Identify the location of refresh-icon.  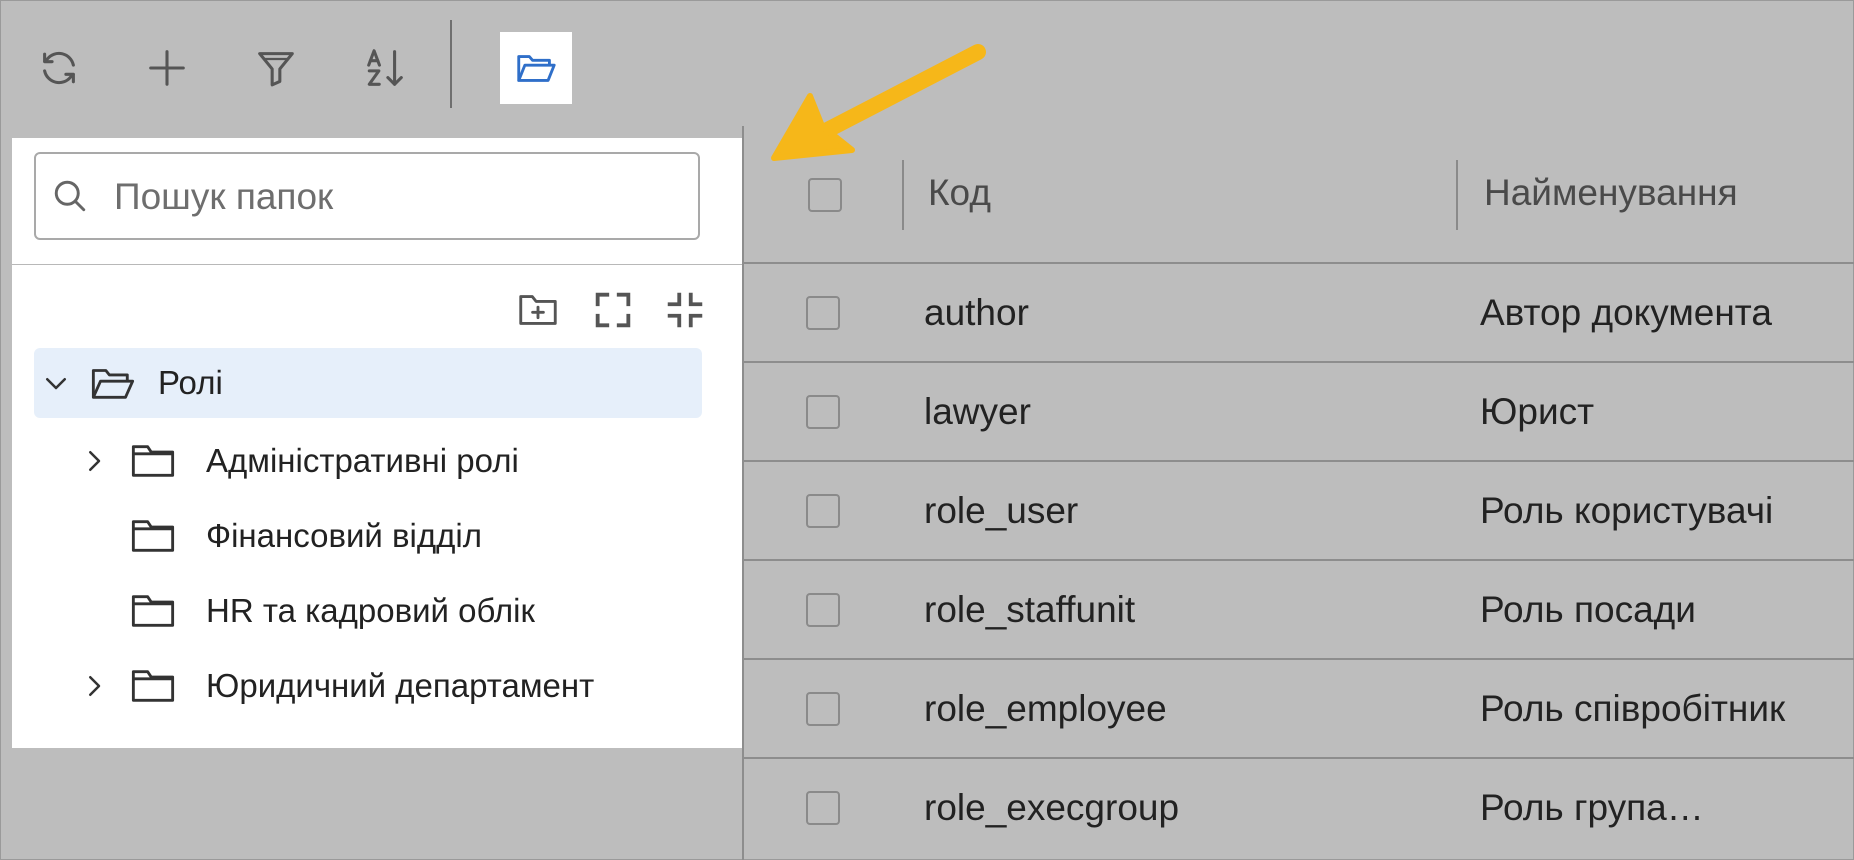
(59, 68).